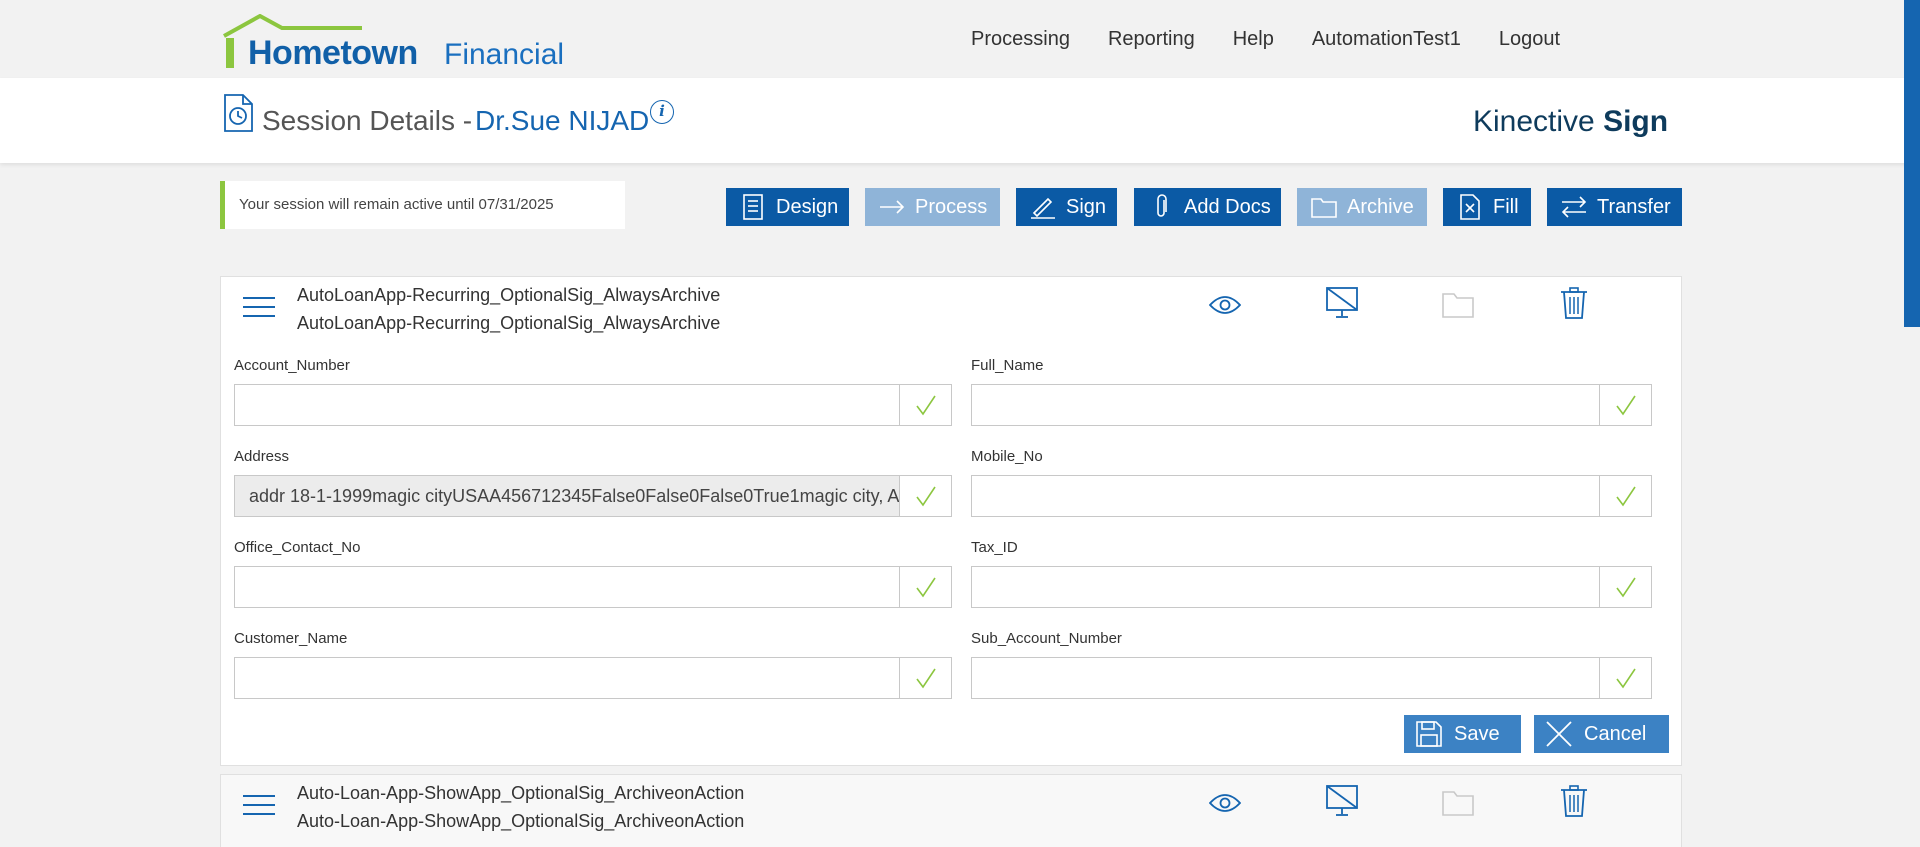  I want to click on cancel-button-label: Cancel, so click(1615, 733).